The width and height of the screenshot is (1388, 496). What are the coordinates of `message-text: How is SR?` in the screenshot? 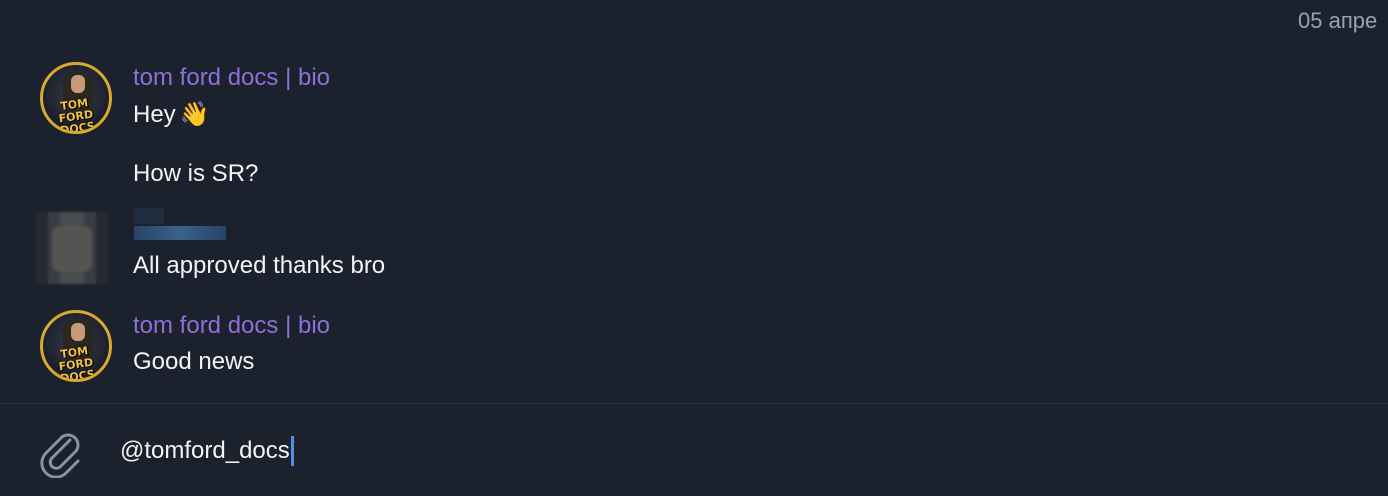 It's located at (195, 174).